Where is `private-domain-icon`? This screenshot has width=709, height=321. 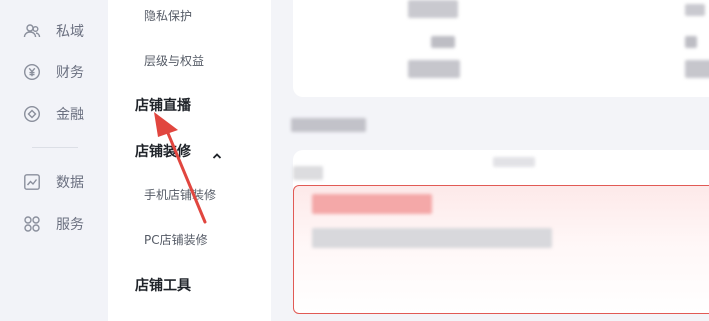
private-domain-icon is located at coordinates (32, 31).